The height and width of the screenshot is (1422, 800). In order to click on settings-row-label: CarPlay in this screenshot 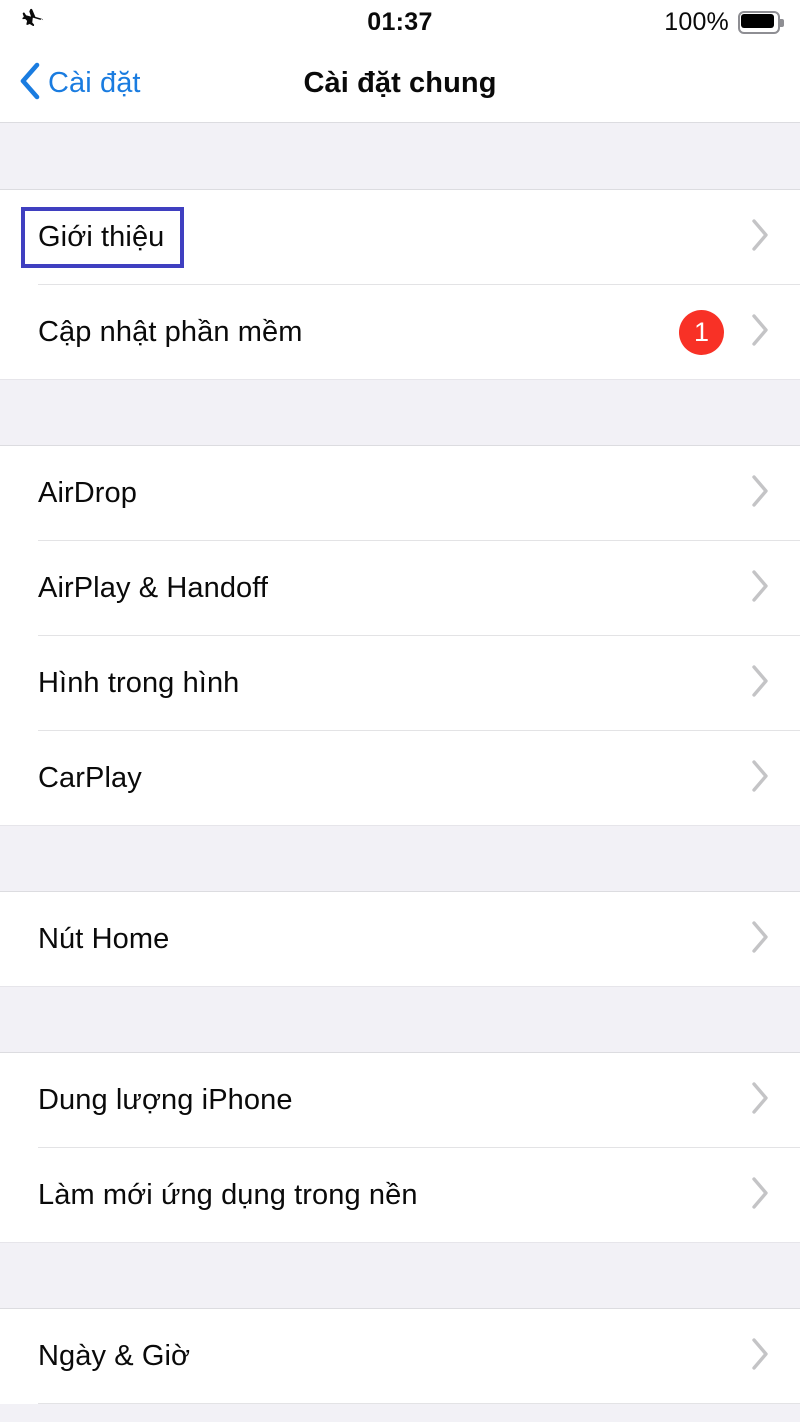, I will do `click(90, 777)`.